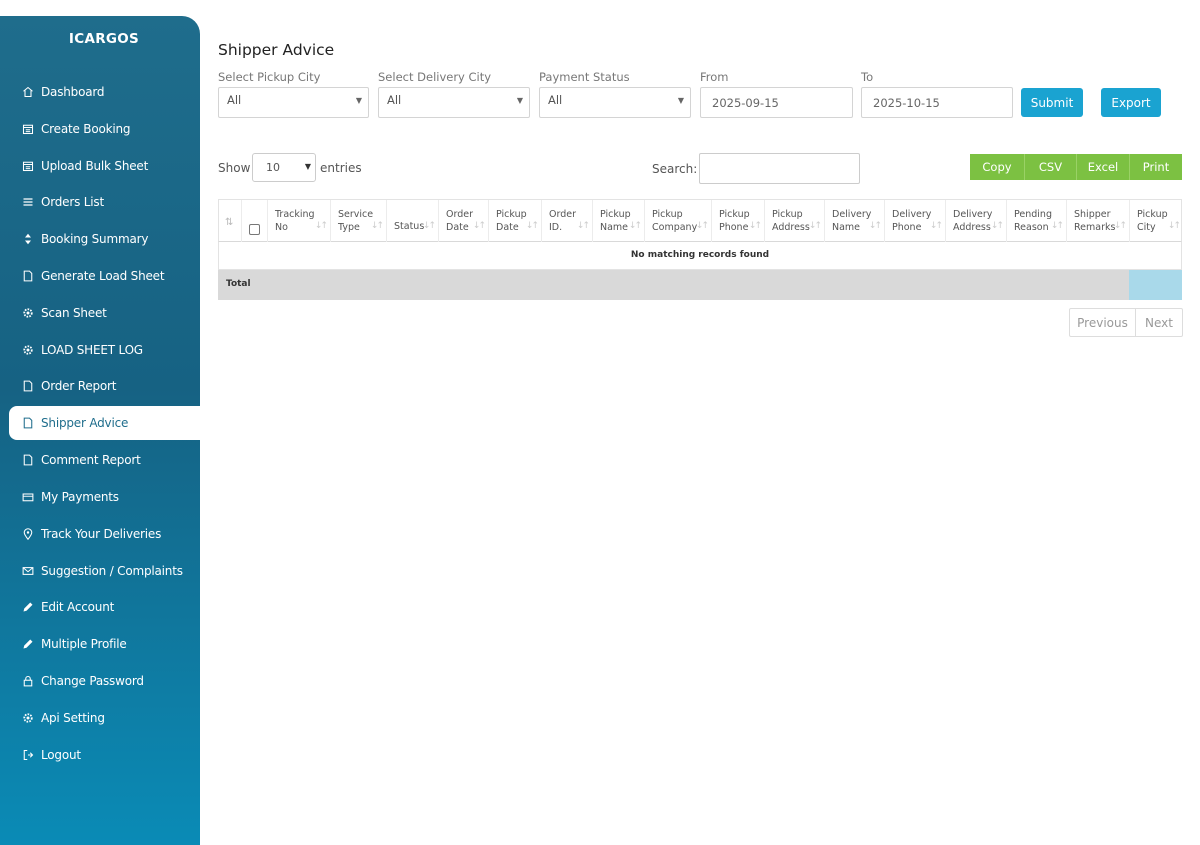 The height and width of the screenshot is (845, 1200). What do you see at coordinates (28, 202) in the screenshot?
I see `list-icon` at bounding box center [28, 202].